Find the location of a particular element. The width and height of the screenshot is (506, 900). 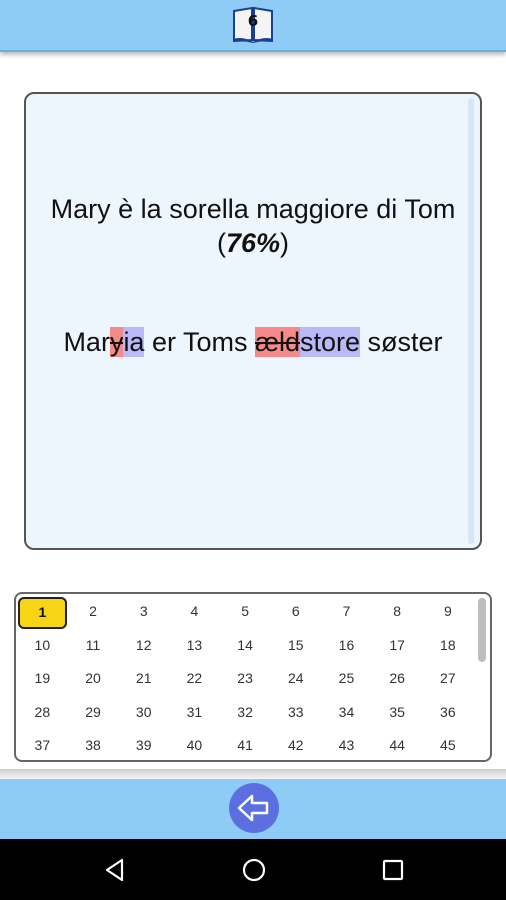

top-bar: 6 is located at coordinates (253, 26).